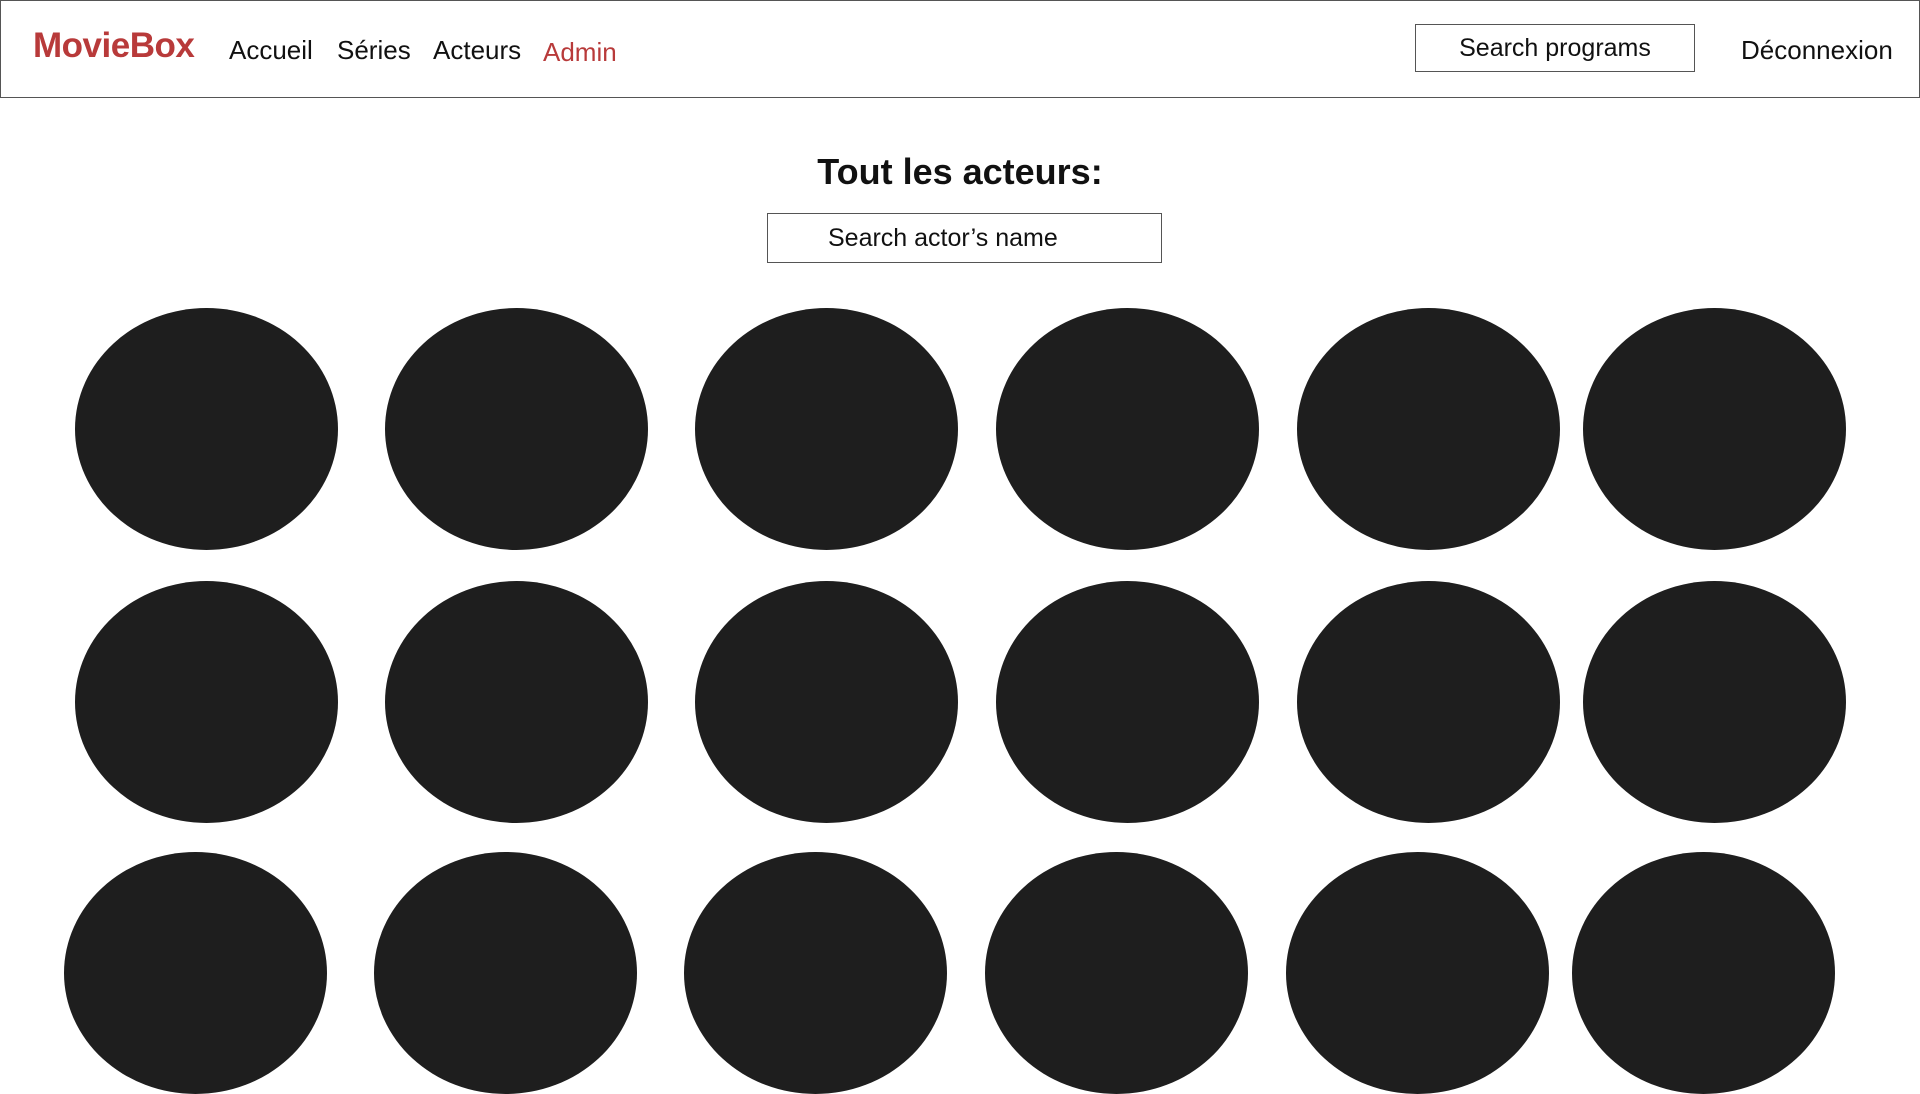 This screenshot has height=1094, width=1920. Describe the element at coordinates (374, 50) in the screenshot. I see `nav-link-series: Séries` at that location.